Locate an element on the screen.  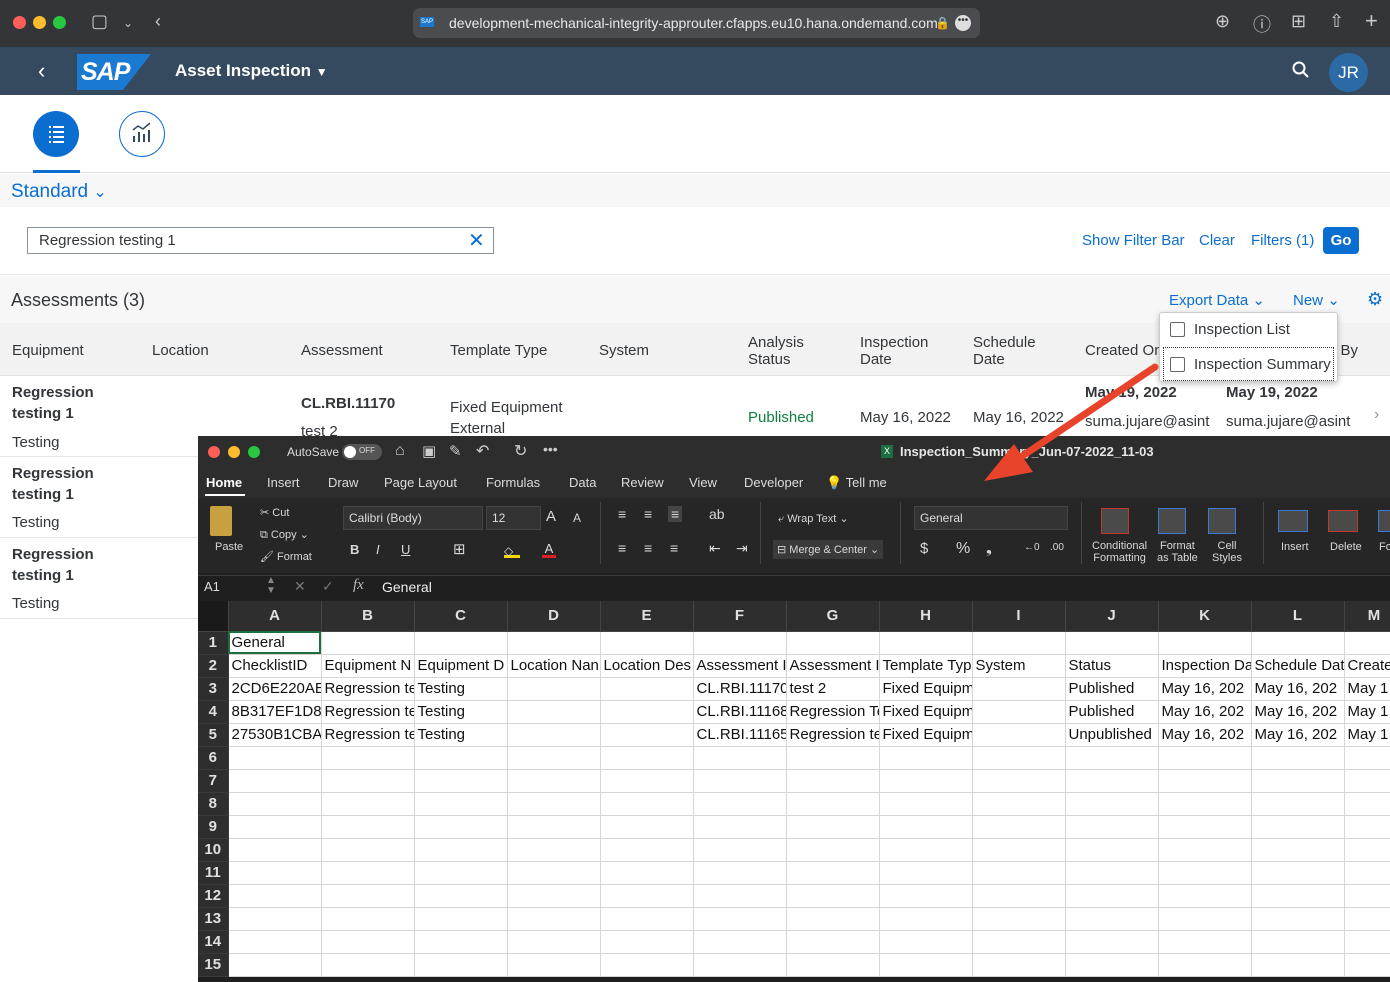
align-right-icon: ≡ is located at coordinates (674, 548).